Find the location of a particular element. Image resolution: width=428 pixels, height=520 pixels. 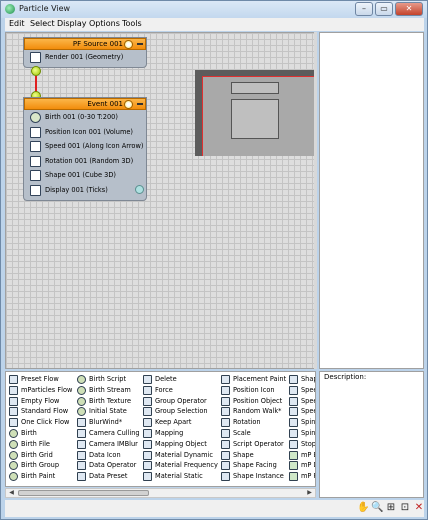

standard-flow-icon is located at coordinates (13, 412).